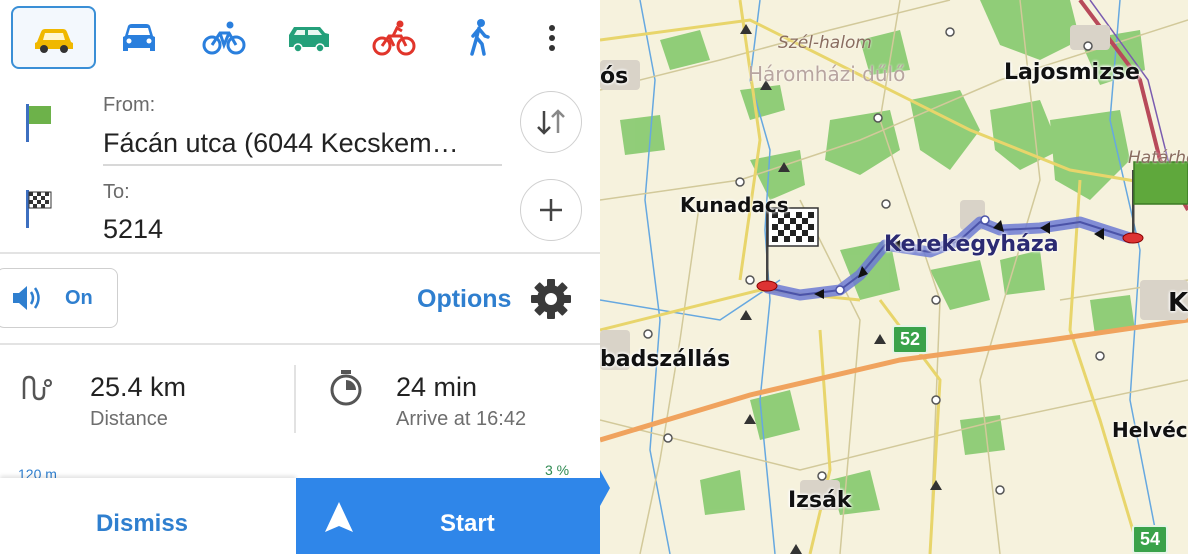 The height and width of the screenshot is (554, 1188). I want to click on place-label: Kerekegyháza, so click(971, 244).